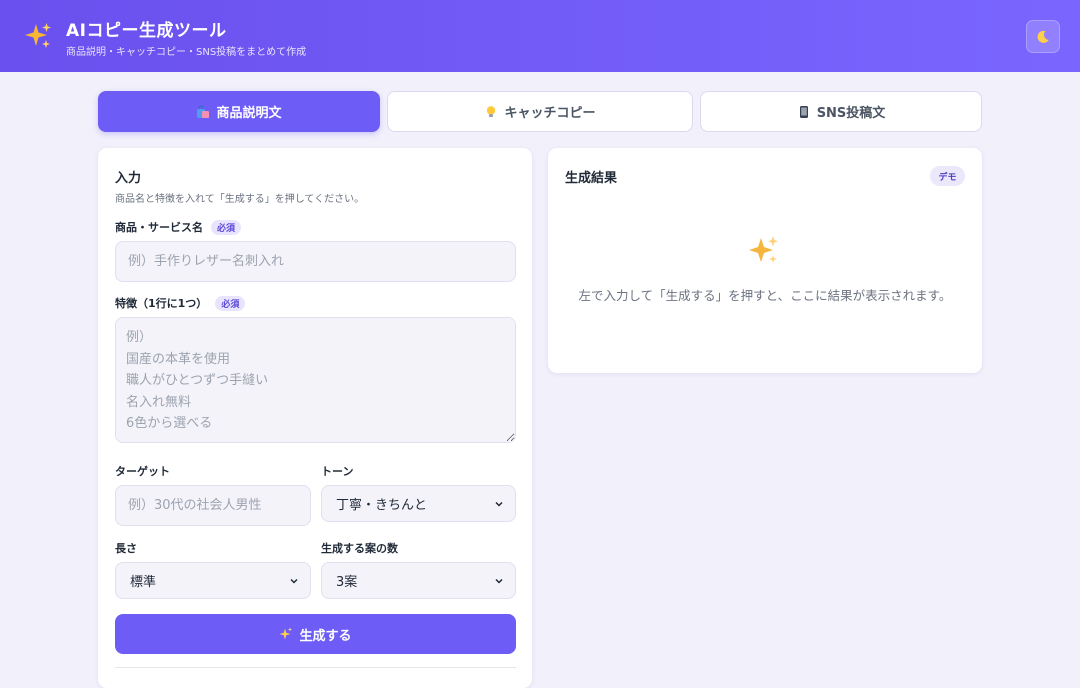  I want to click on divider, so click(315, 667).